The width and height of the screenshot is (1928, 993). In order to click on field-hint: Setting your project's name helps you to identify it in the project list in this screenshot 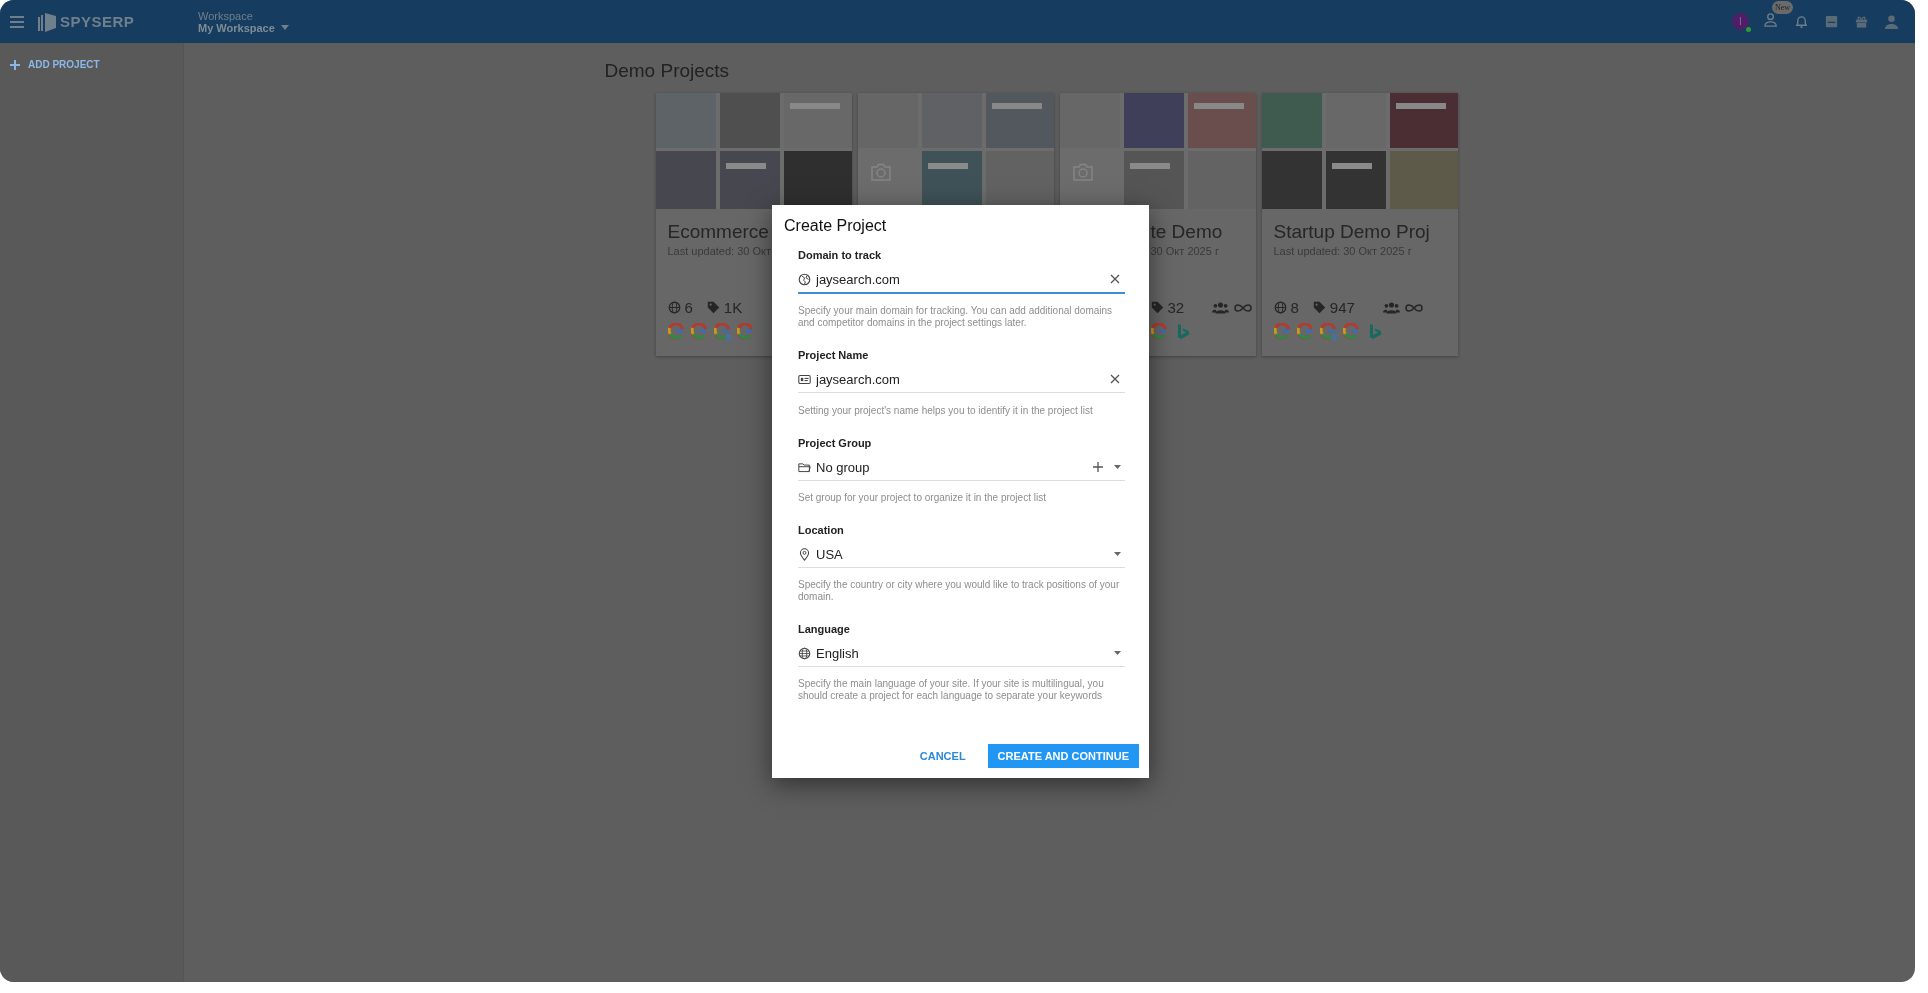, I will do `click(946, 411)`.